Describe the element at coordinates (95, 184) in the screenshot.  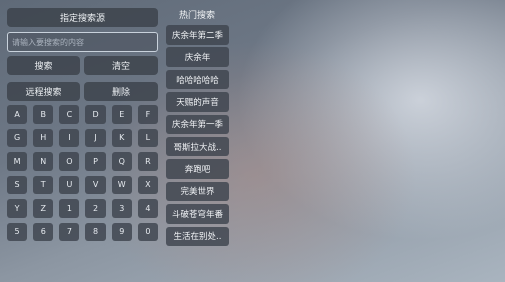
I see `key-v: V` at that location.